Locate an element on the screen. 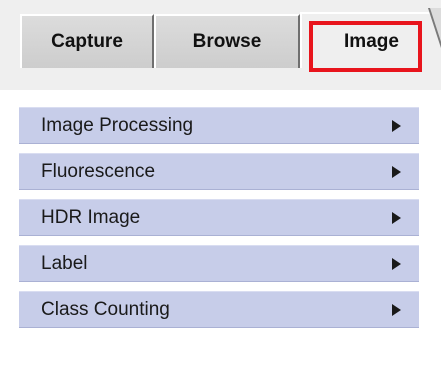 This screenshot has width=441, height=365. menu-item-label: Class Counting is located at coordinates (105, 309).